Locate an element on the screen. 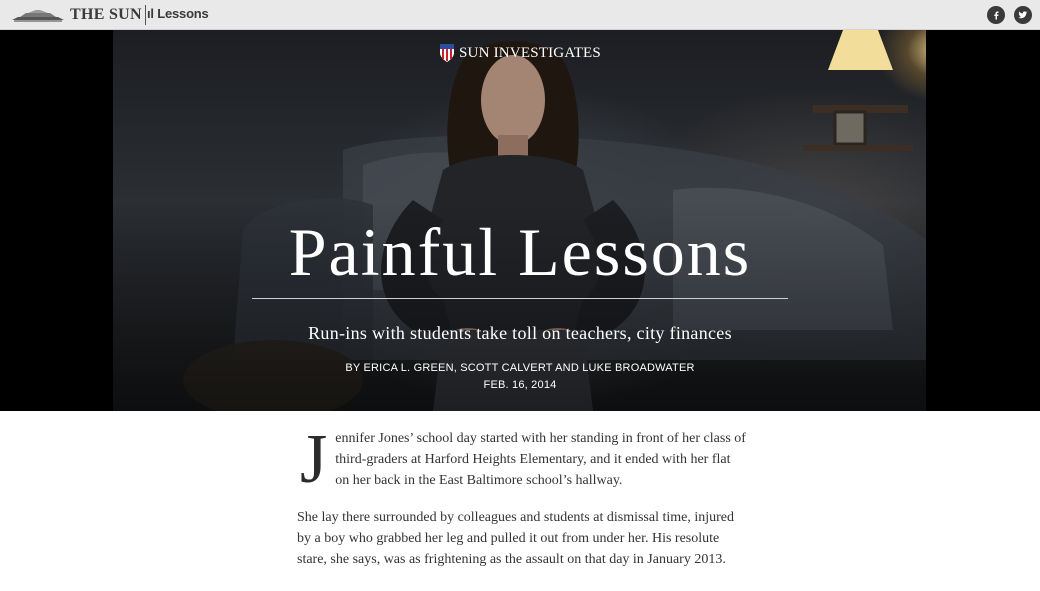 Image resolution: width=1040 pixels, height=591 pixels. sun-logo-mark-icon is located at coordinates (38, 16).